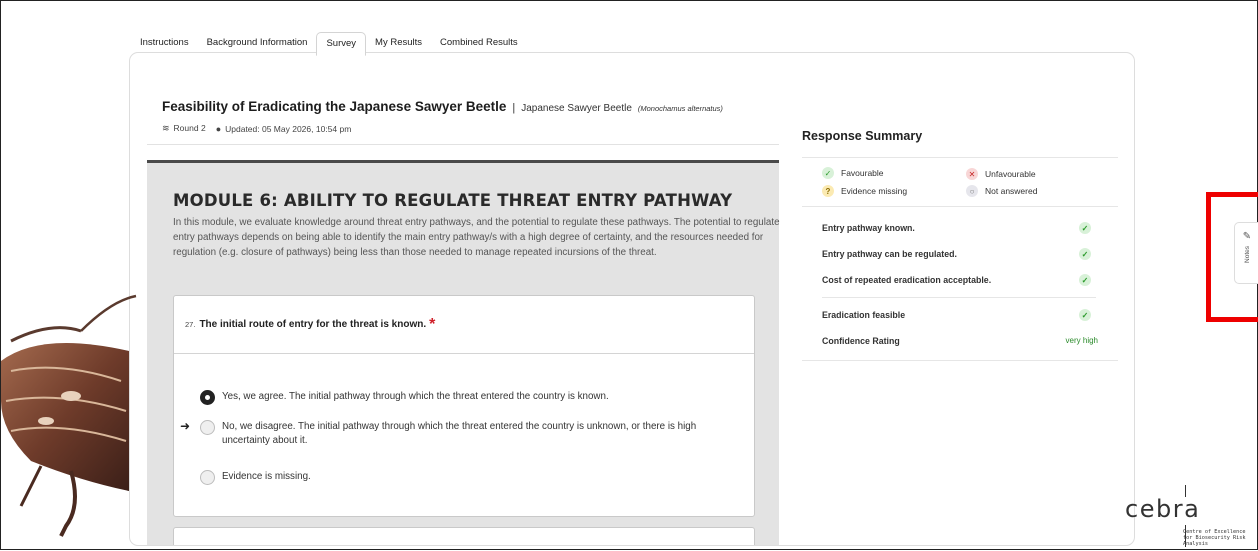 Image resolution: width=1258 pixels, height=551 pixels. What do you see at coordinates (828, 191) in the screenshot?
I see `question-mark-icon: ?` at bounding box center [828, 191].